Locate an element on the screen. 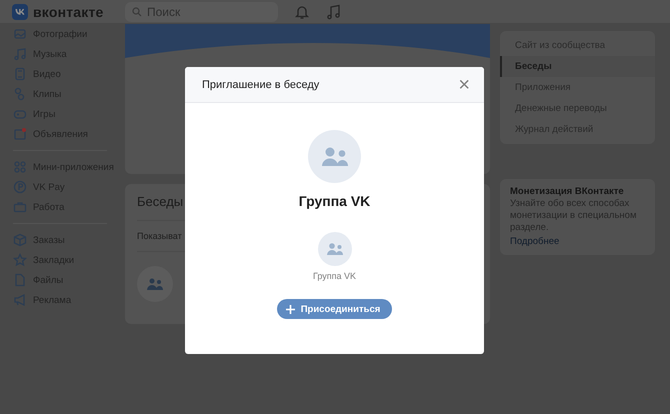 This screenshot has width=670, height=414. clip-icon is located at coordinates (20, 94).